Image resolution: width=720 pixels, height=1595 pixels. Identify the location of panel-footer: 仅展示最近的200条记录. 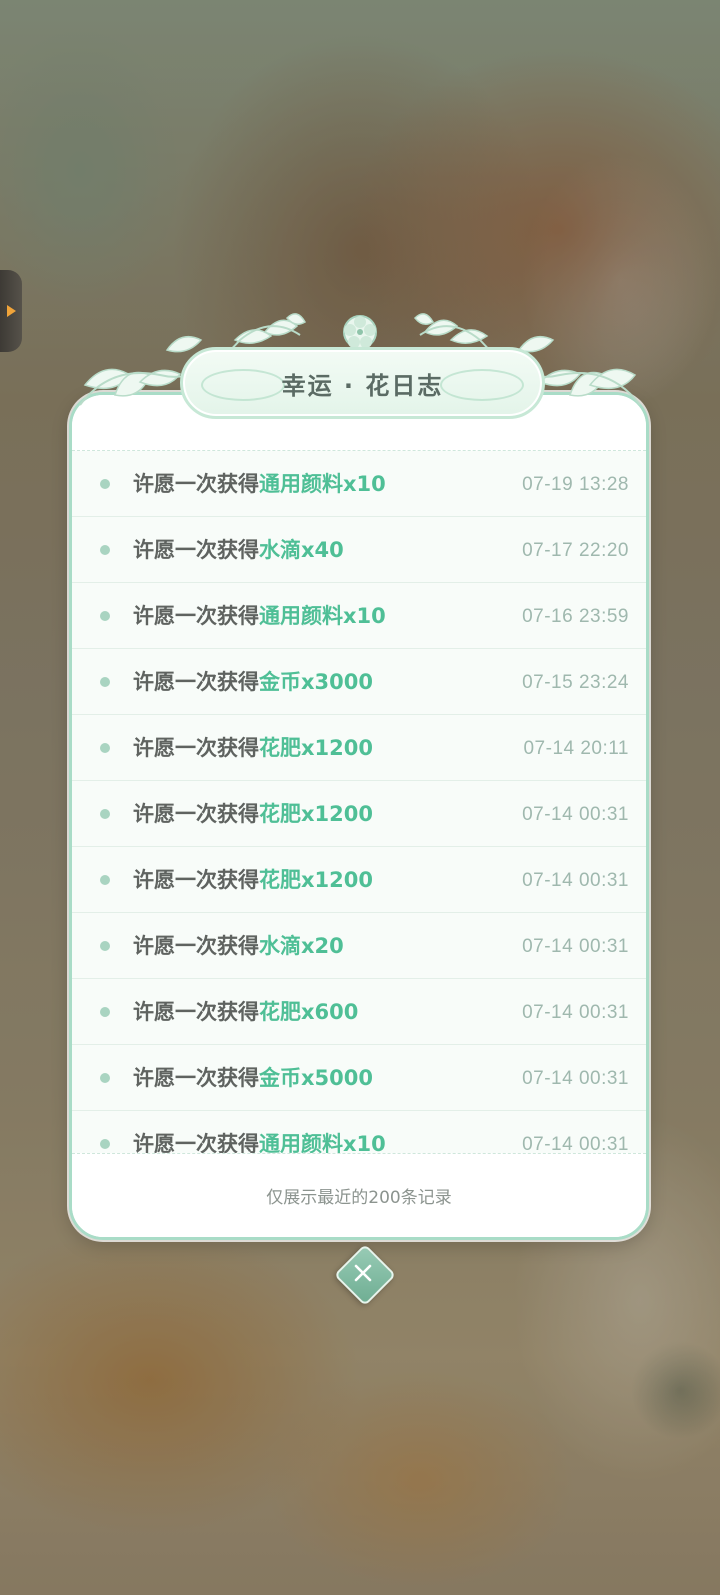
(359, 1195).